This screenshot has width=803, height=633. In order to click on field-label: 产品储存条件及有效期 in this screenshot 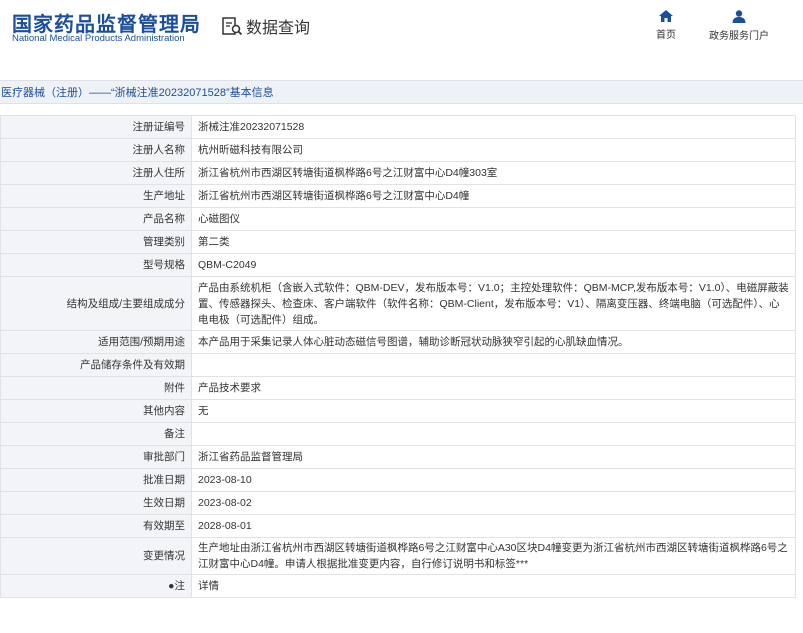, I will do `click(96, 365)`.